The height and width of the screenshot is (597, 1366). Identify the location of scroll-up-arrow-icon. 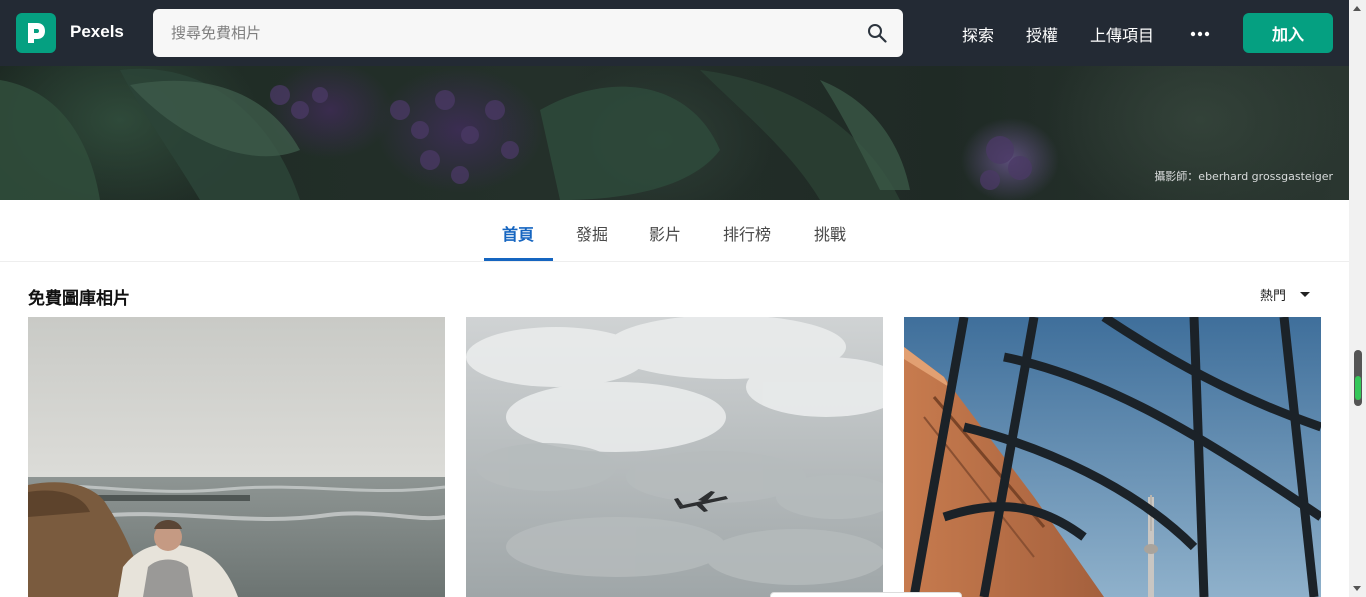
(1357, 8).